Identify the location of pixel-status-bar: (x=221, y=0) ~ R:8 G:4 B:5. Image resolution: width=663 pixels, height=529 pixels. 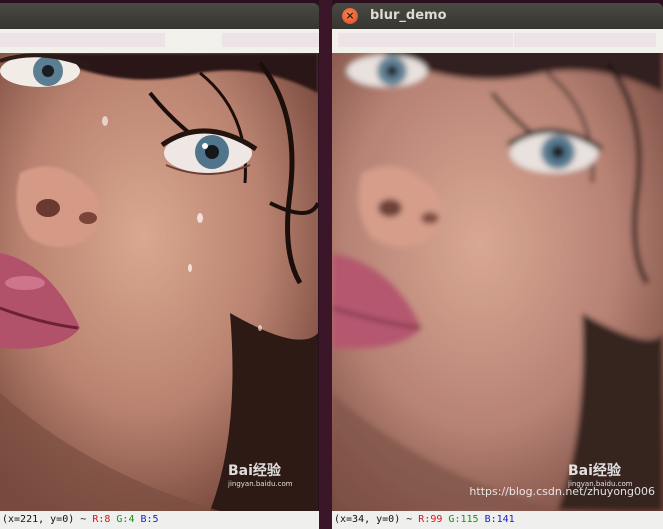
(159, 520).